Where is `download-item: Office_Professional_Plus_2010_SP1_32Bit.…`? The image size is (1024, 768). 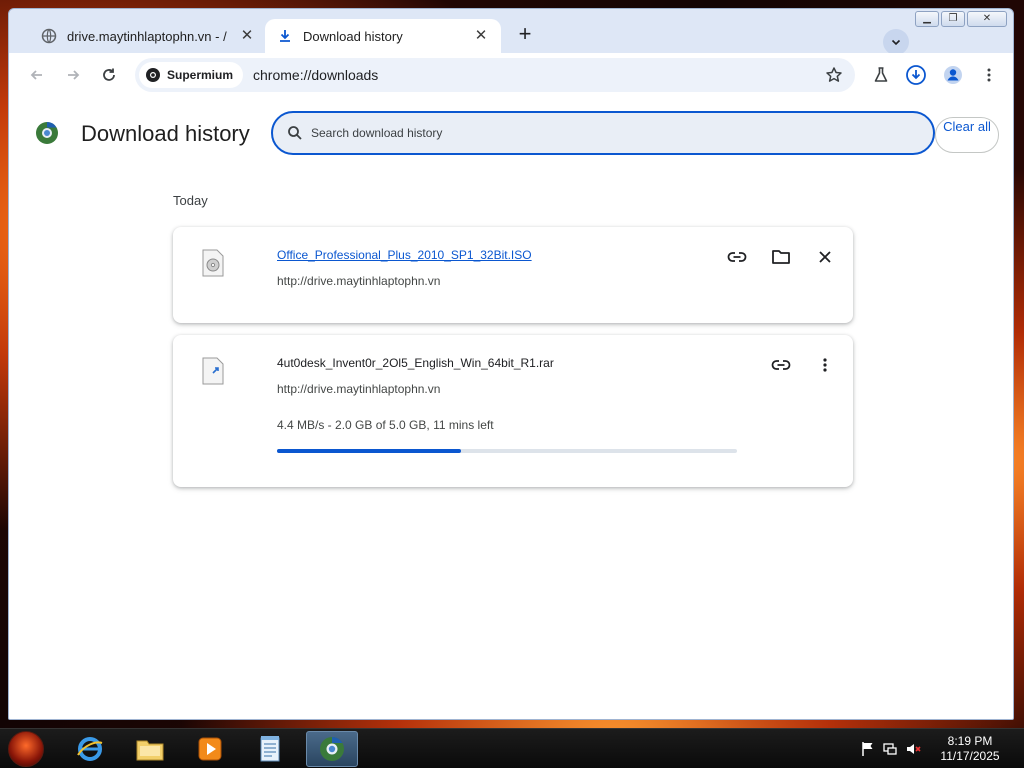
download-item: Office_Professional_Plus_2010_SP1_32Bit.… is located at coordinates (513, 275).